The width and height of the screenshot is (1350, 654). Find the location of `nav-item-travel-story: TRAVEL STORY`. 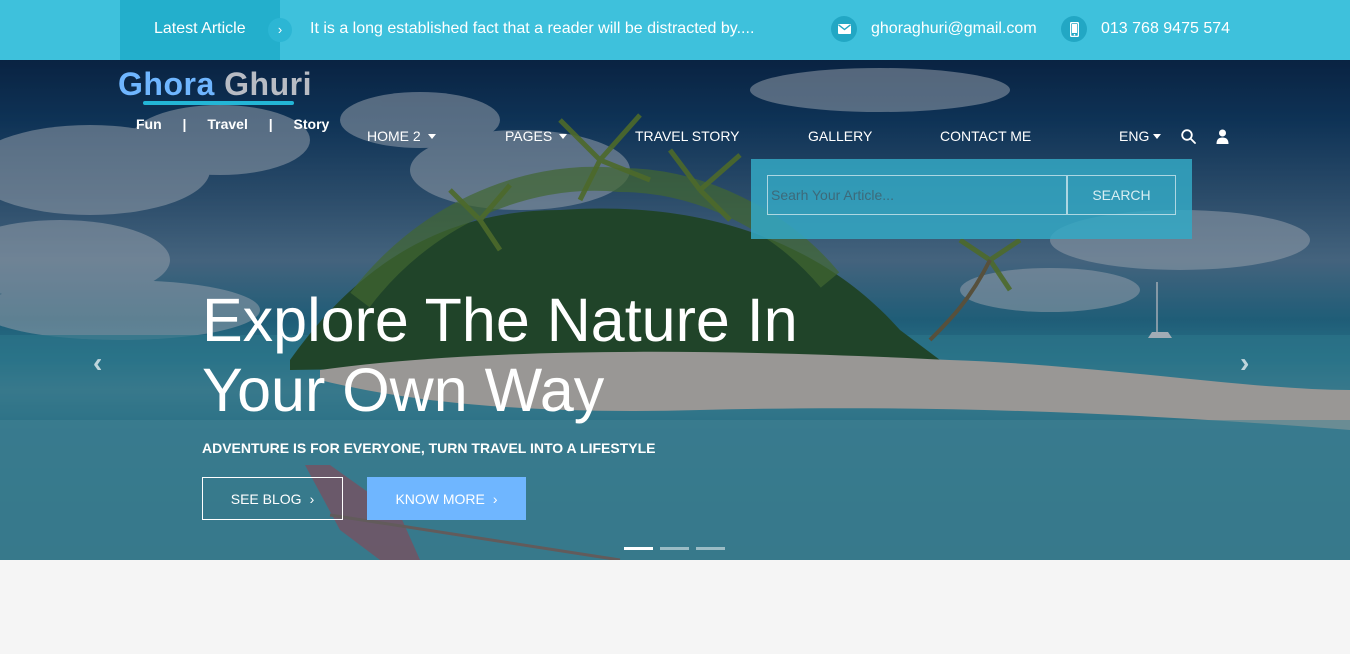

nav-item-travel-story: TRAVEL STORY is located at coordinates (687, 136).